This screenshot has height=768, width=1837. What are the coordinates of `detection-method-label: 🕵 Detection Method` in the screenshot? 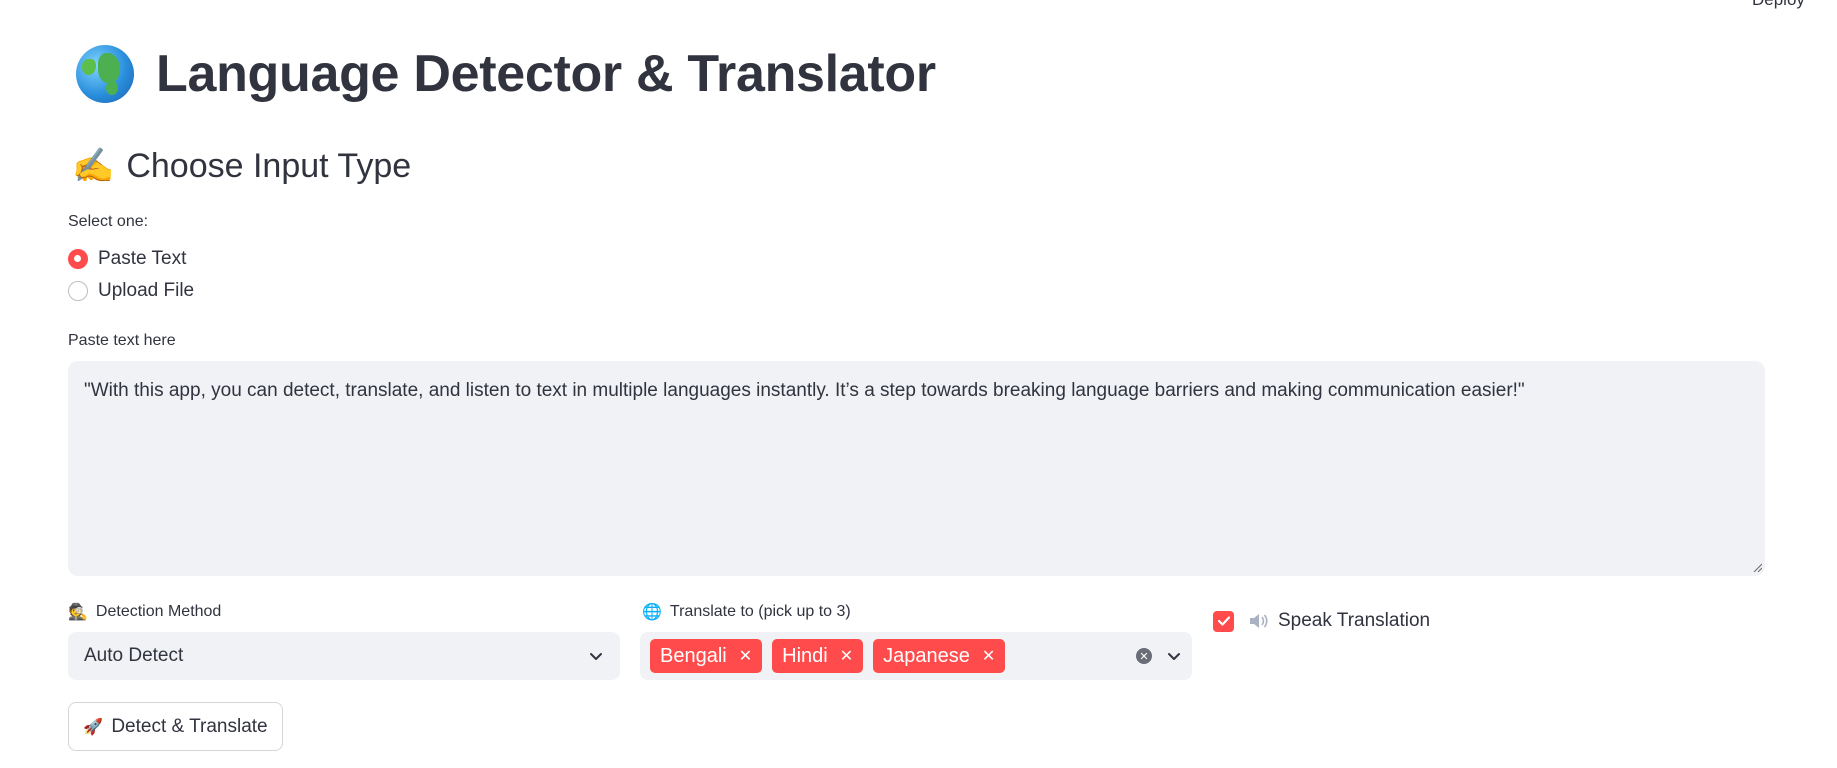 It's located at (144, 612).